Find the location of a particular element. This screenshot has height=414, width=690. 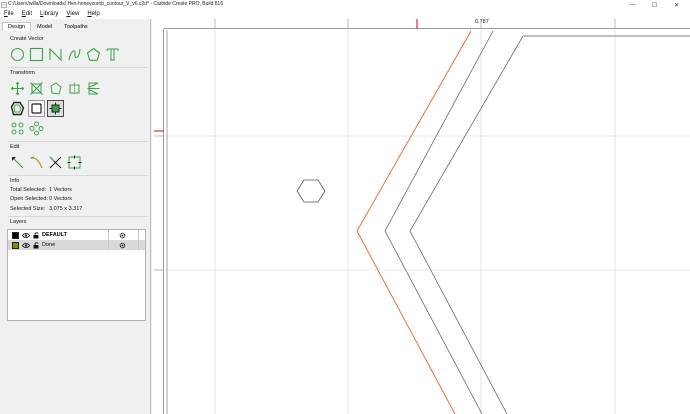

menu-edit-label: dit is located at coordinates (29, 14).